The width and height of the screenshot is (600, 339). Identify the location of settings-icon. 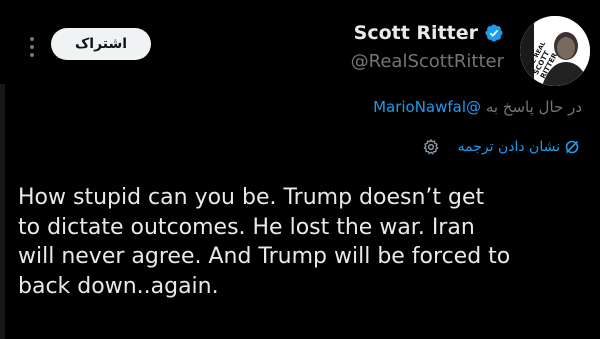
(431, 147).